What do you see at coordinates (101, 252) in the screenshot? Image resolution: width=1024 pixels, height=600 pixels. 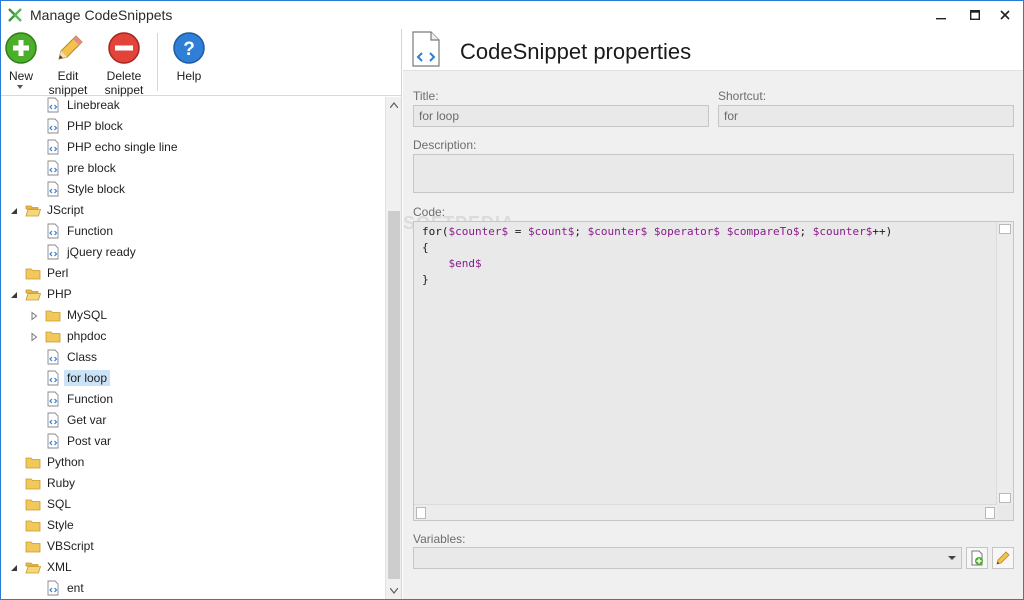 I see `tree-item-label: jQuery ready` at bounding box center [101, 252].